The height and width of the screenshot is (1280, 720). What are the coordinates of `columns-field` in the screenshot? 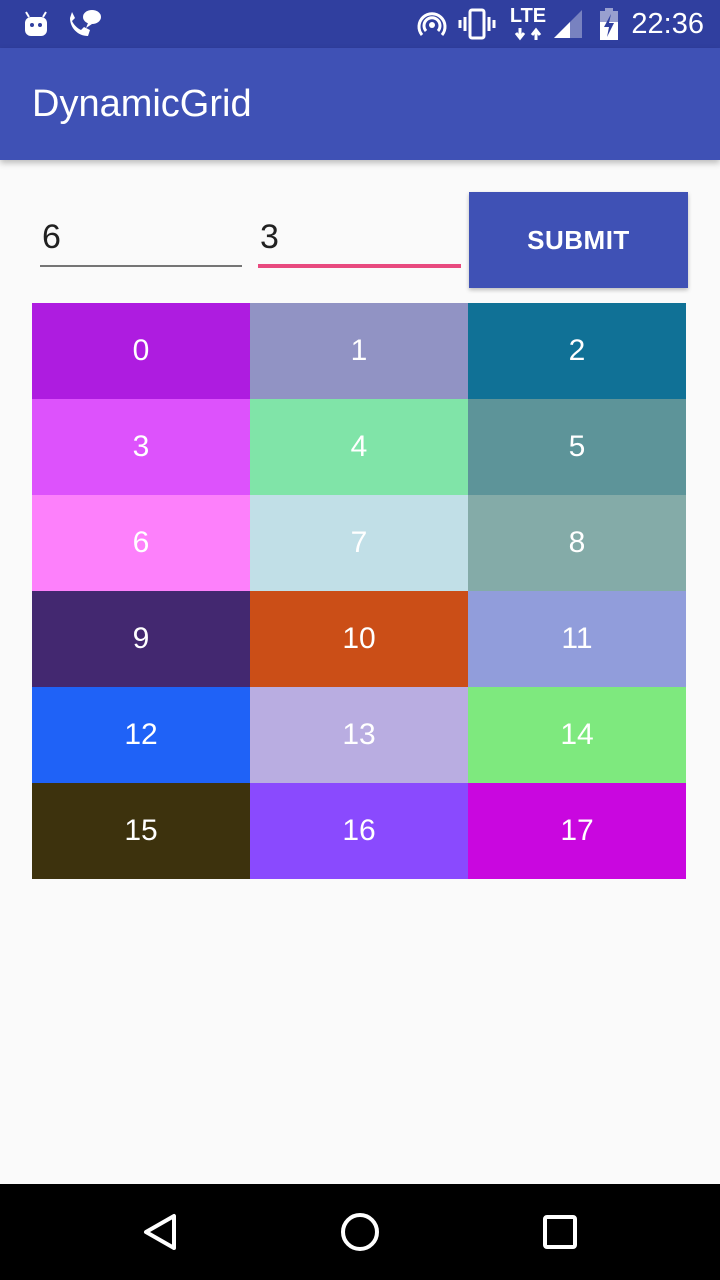 It's located at (359, 240).